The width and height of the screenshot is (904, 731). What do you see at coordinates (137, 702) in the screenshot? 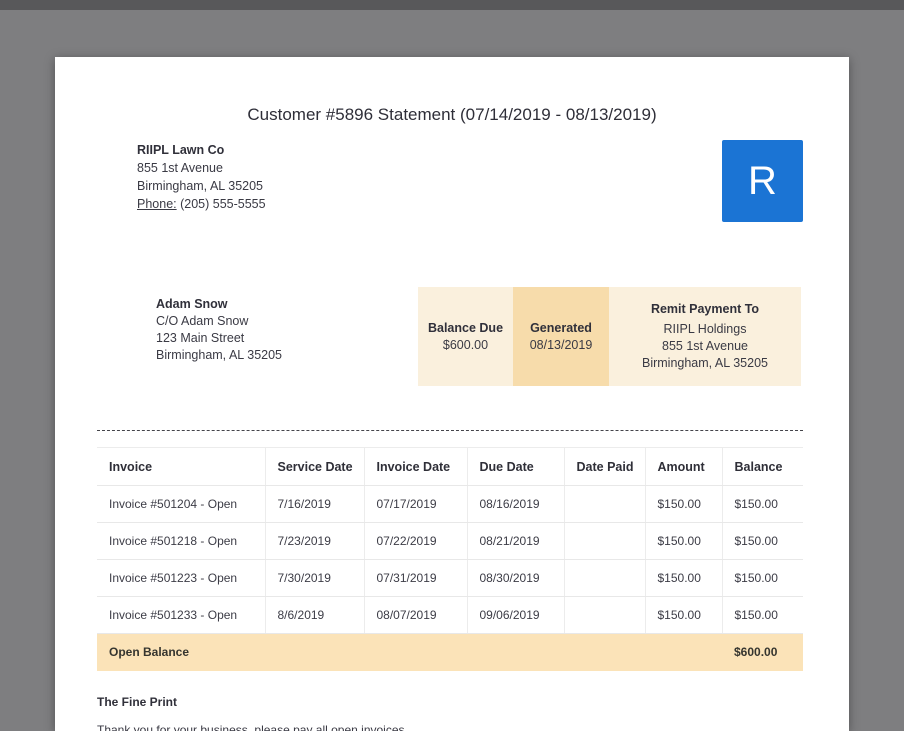
I see `fine-print-title: The Fine Print` at bounding box center [137, 702].